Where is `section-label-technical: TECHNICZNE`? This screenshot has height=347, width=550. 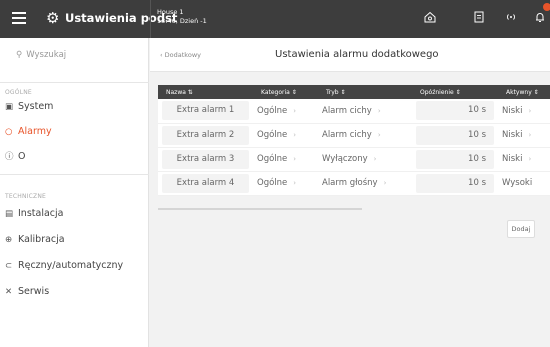 section-label-technical: TECHNICZNE is located at coordinates (25, 196).